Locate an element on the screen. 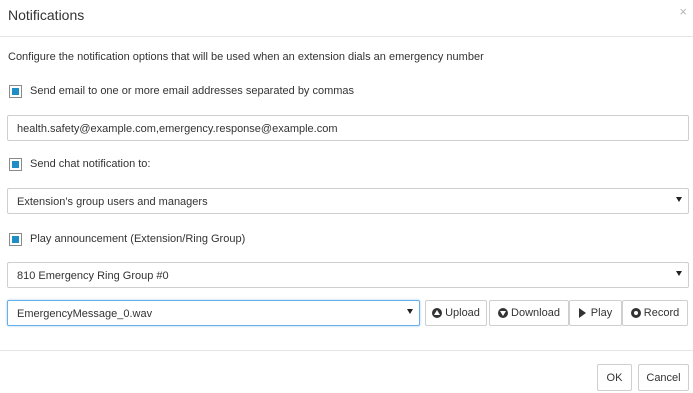 The width and height of the screenshot is (693, 393). play-button-label: Play is located at coordinates (601, 313).